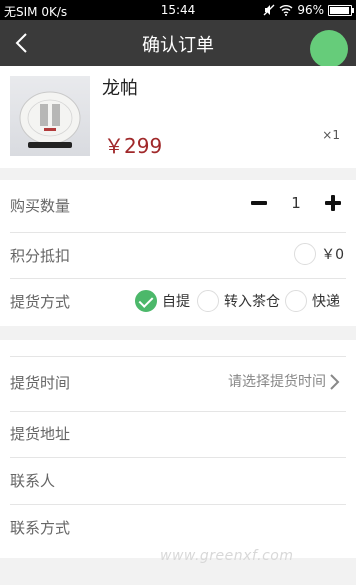 The height and width of the screenshot is (585, 356). I want to click on pickup-time-placeholder: 请选择提货时间, so click(277, 382).